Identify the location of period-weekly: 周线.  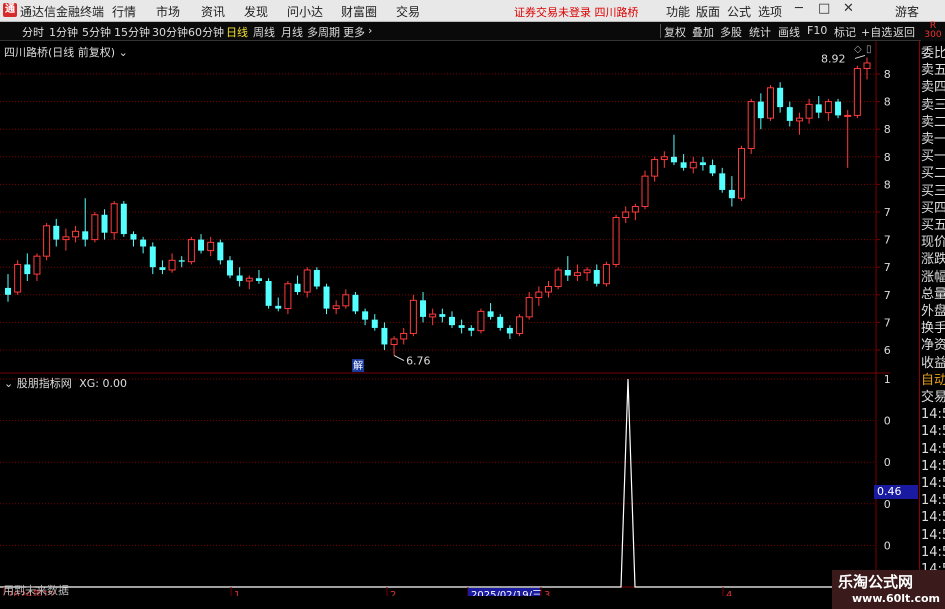
(264, 32).